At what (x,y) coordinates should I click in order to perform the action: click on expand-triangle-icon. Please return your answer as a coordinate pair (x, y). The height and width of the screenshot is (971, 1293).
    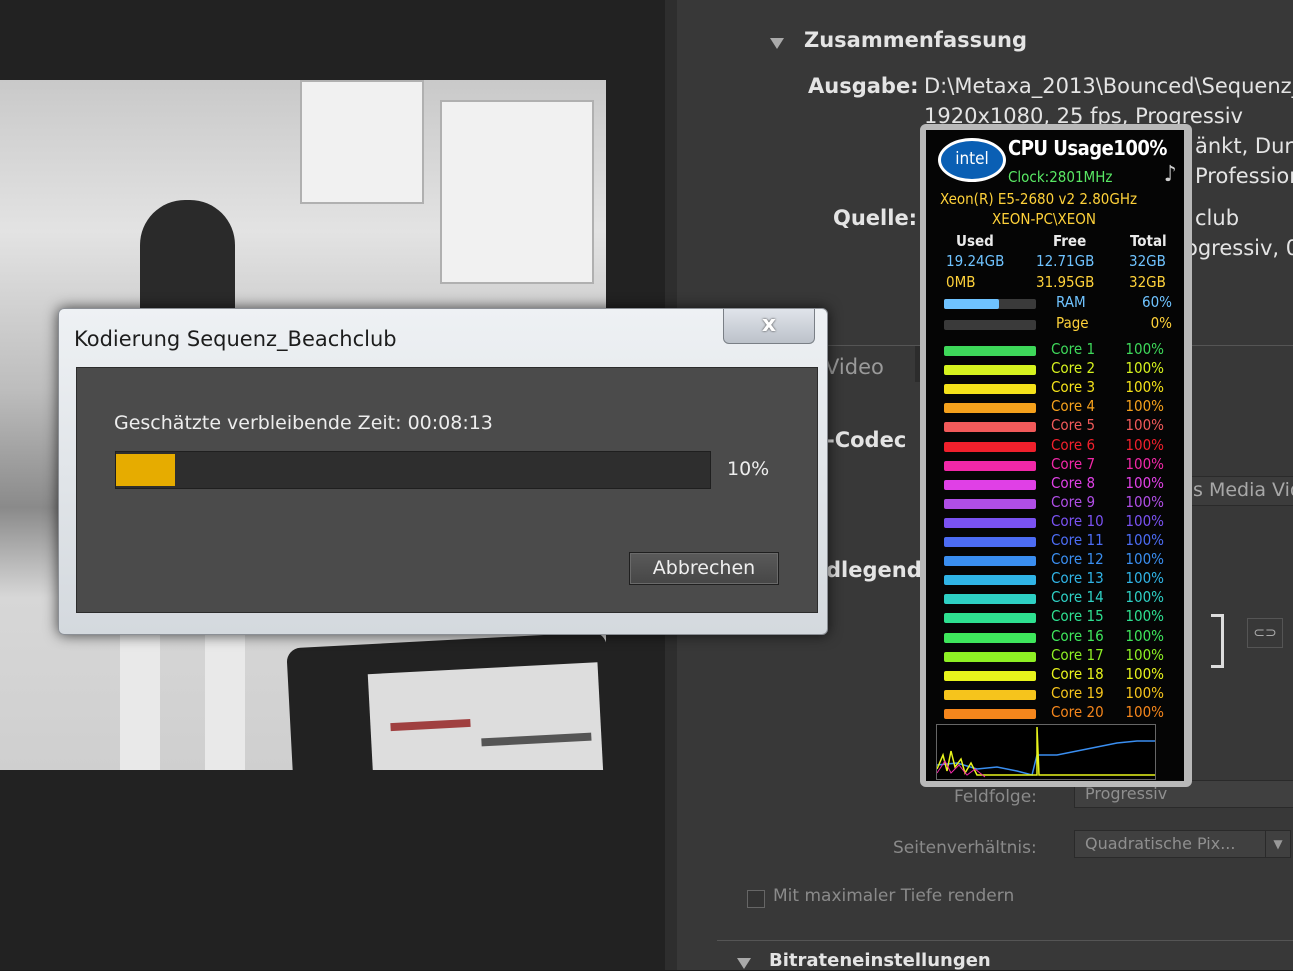
    Looking at the image, I should click on (744, 963).